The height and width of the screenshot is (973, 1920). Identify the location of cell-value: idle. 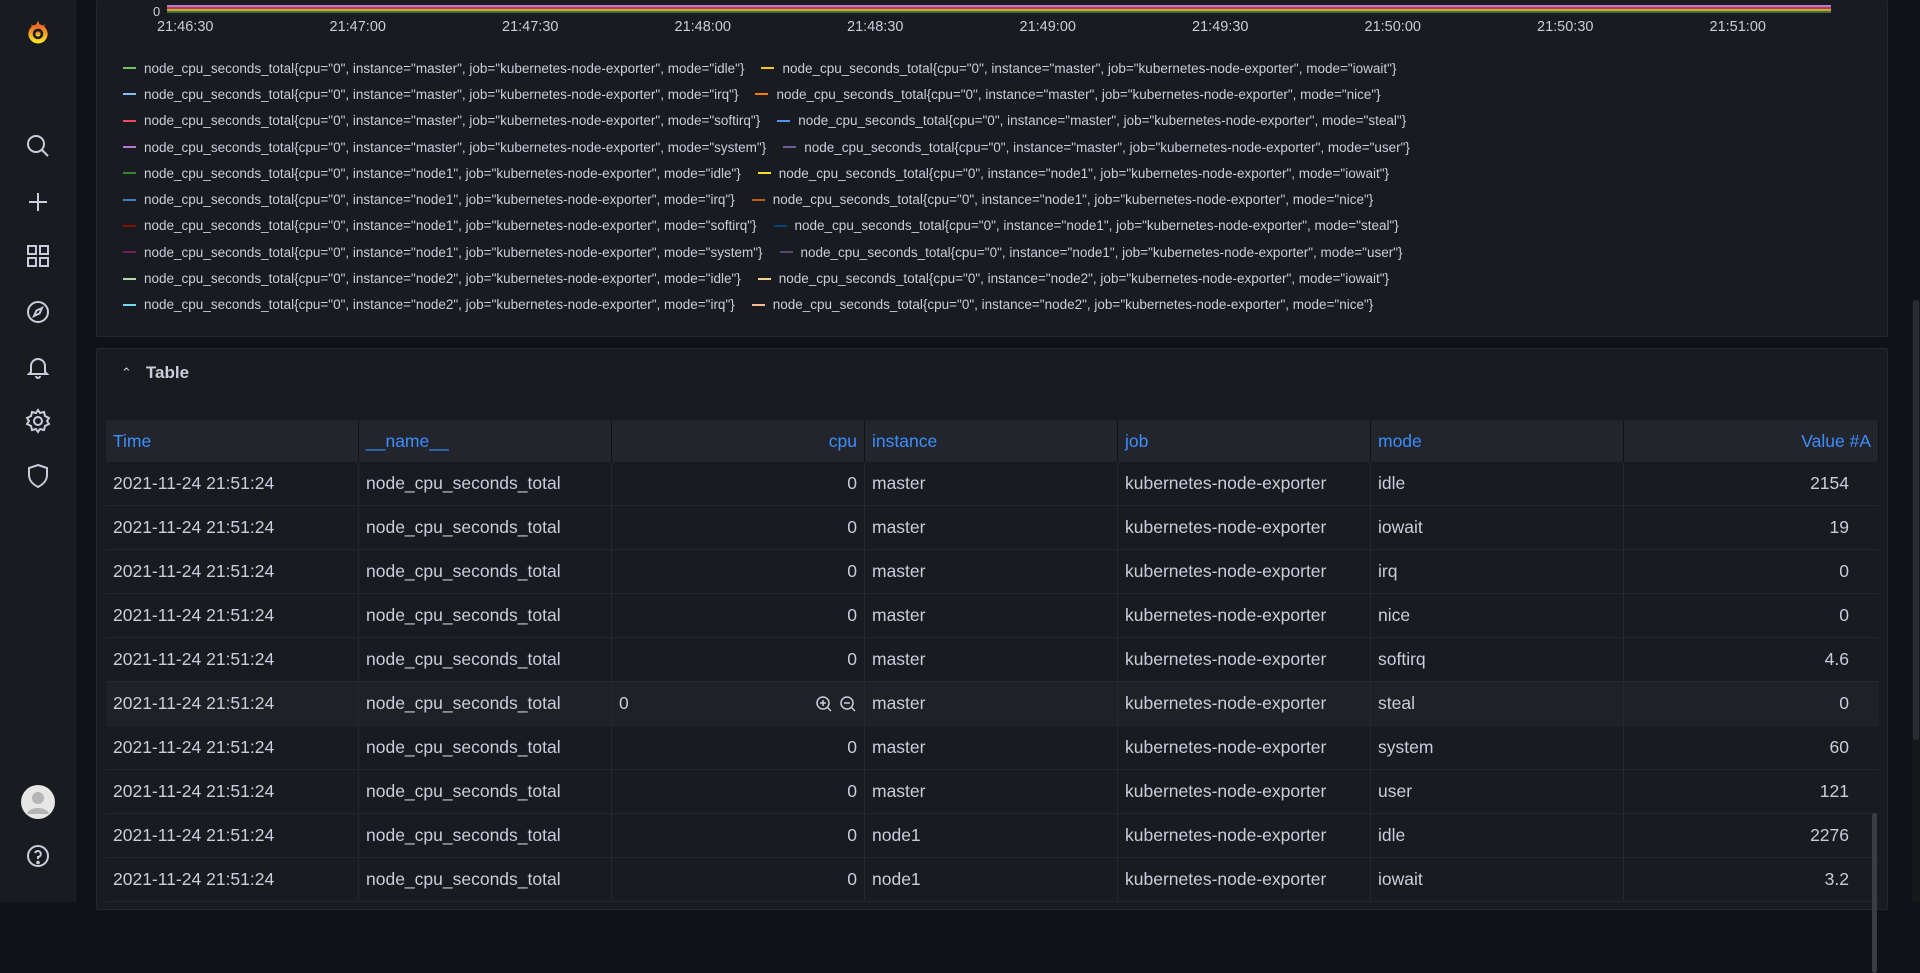
(1392, 483).